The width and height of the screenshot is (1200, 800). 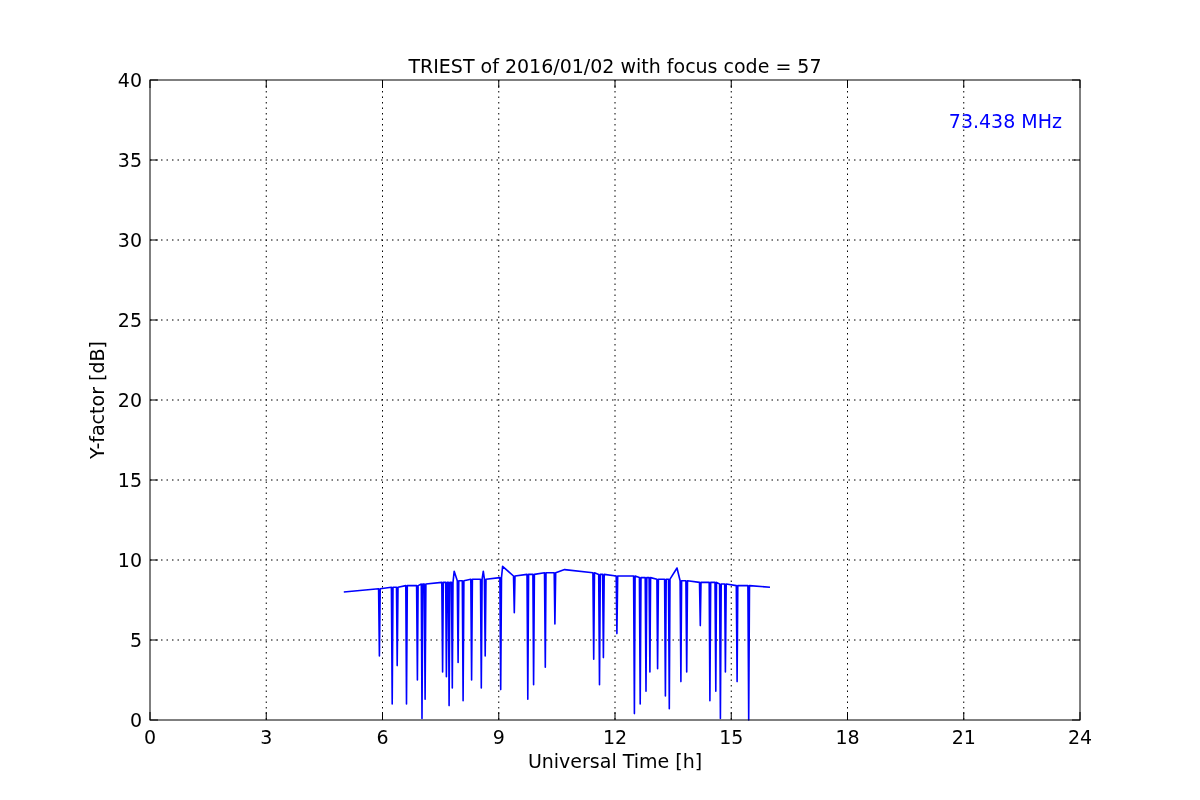 What do you see at coordinates (129, 560) in the screenshot?
I see `tick-label: 10` at bounding box center [129, 560].